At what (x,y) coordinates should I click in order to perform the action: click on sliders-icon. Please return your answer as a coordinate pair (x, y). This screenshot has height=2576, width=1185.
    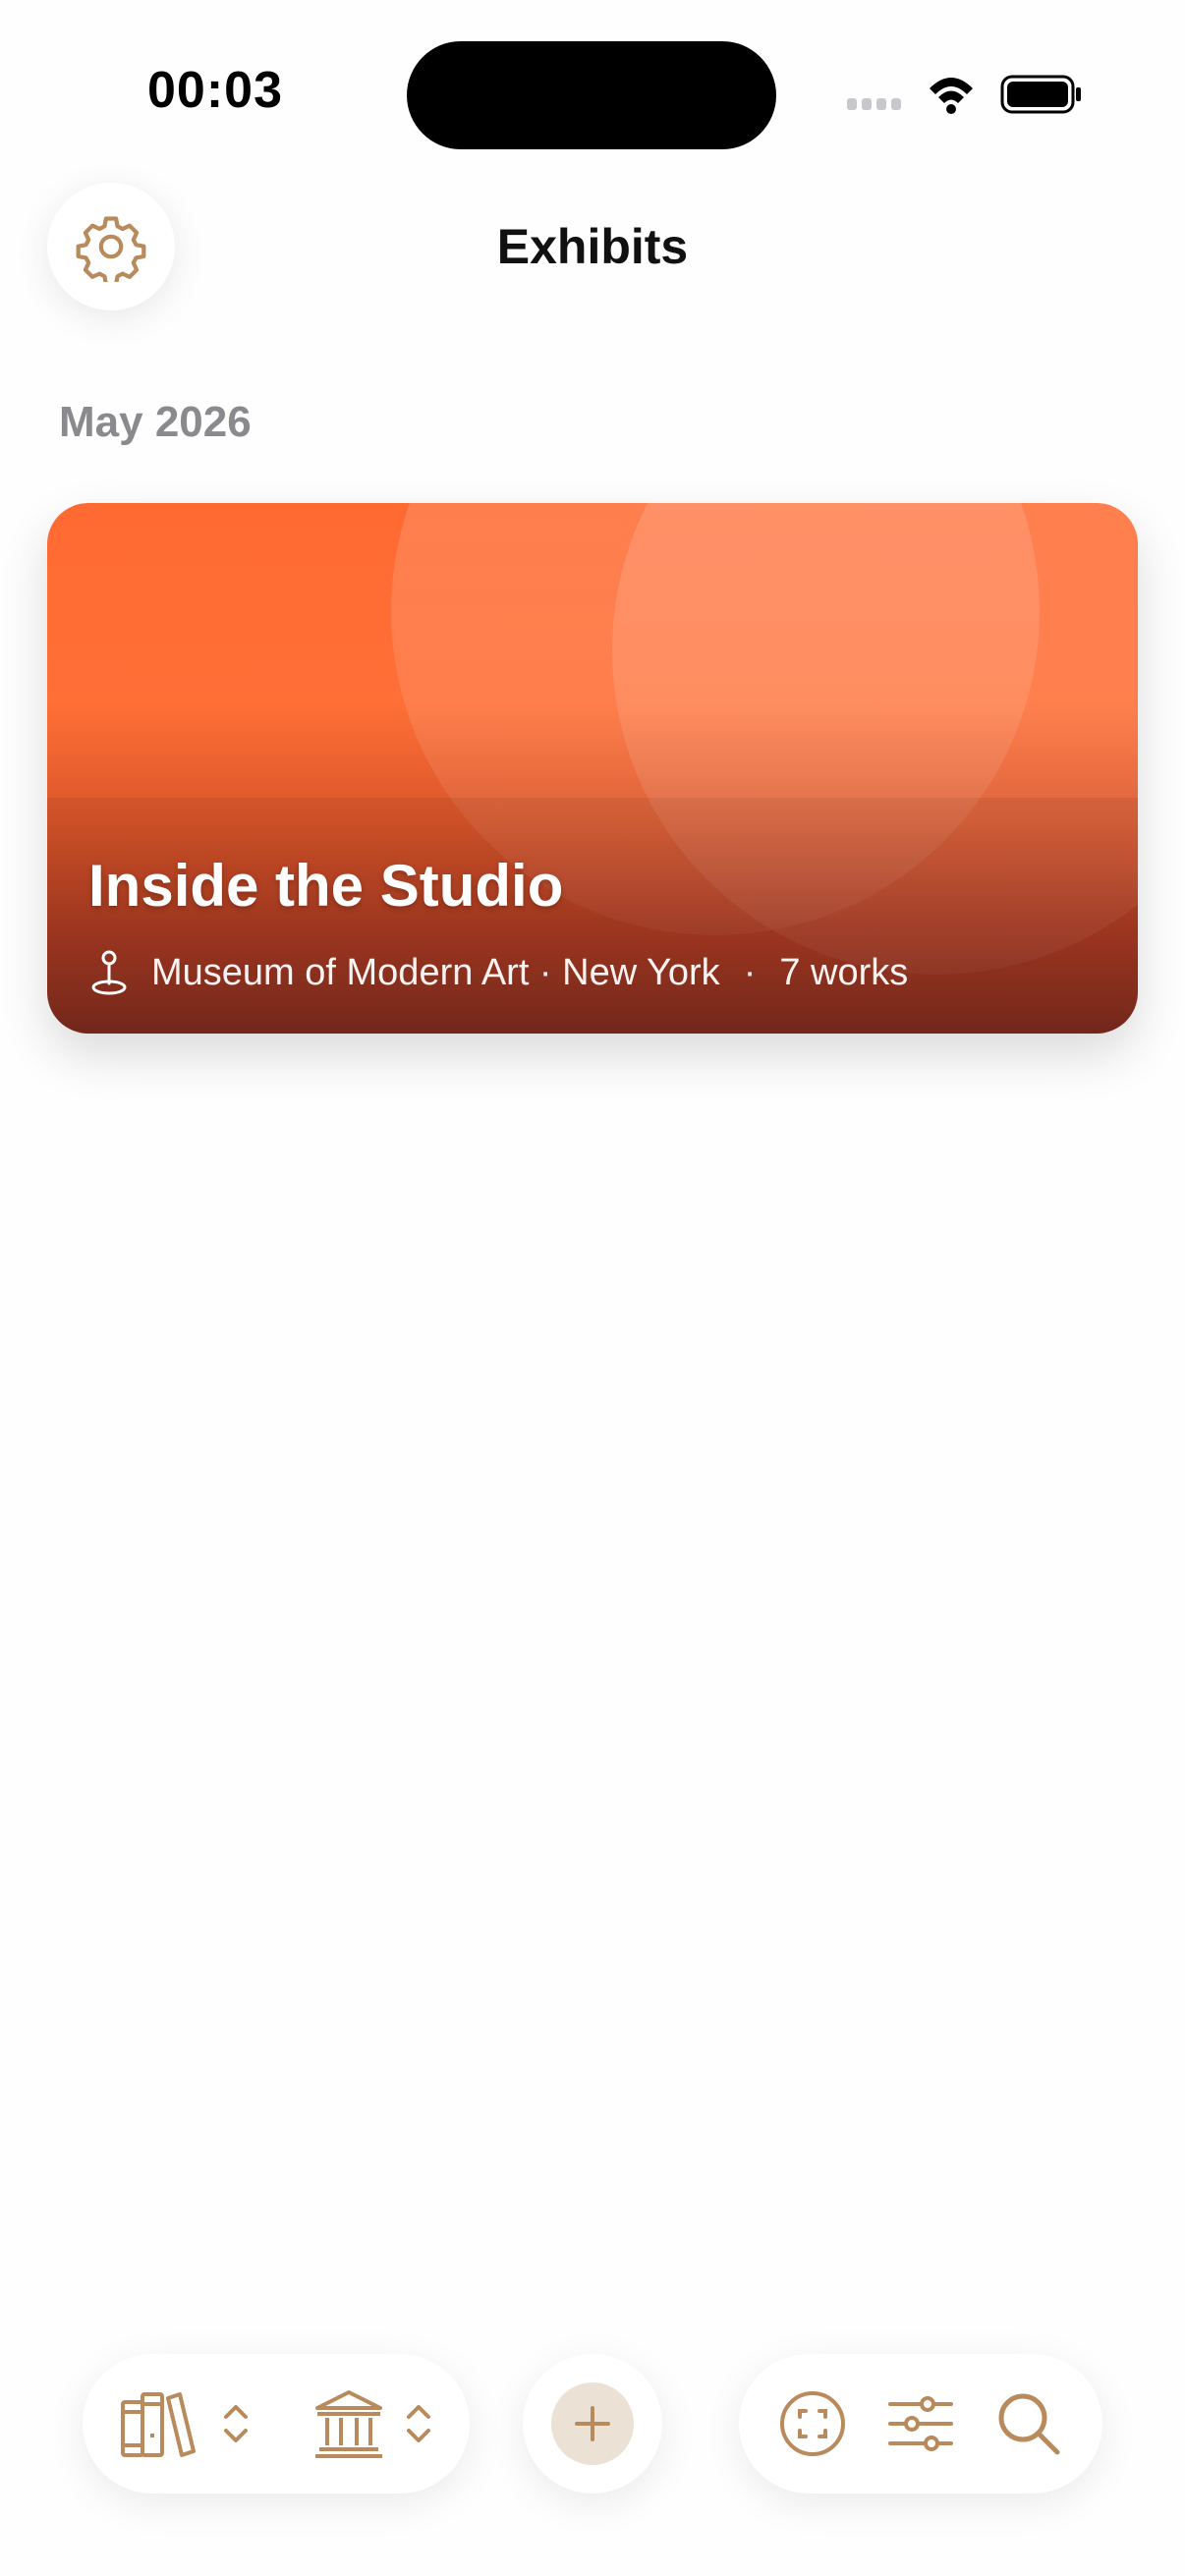
    Looking at the image, I should click on (921, 2423).